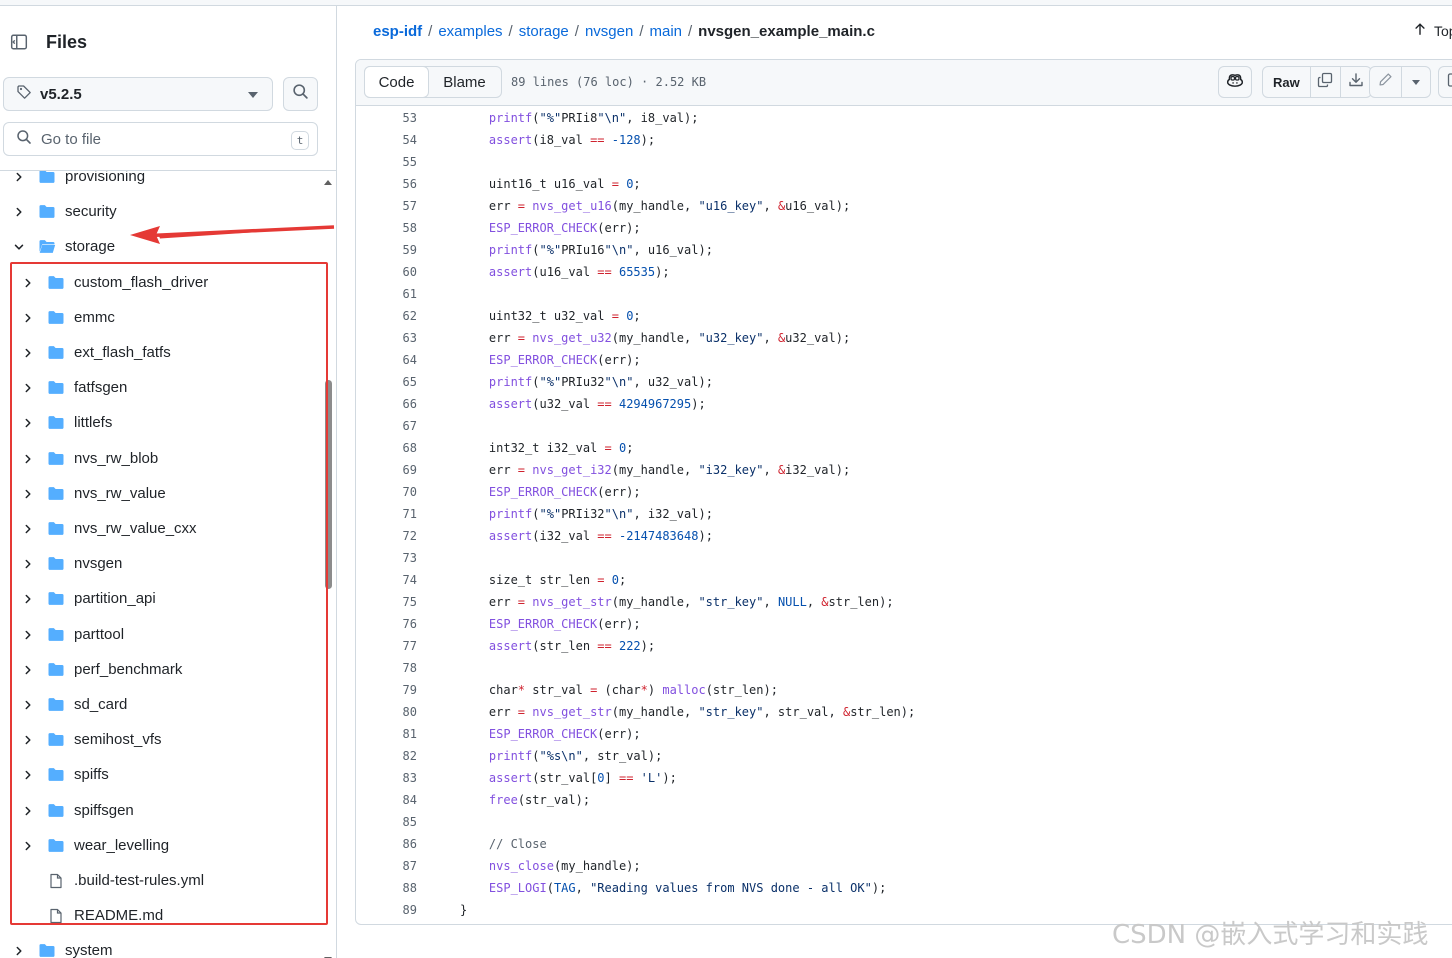 The height and width of the screenshot is (958, 1452). Describe the element at coordinates (1416, 82) in the screenshot. I see `edit-options-dropdown` at that location.